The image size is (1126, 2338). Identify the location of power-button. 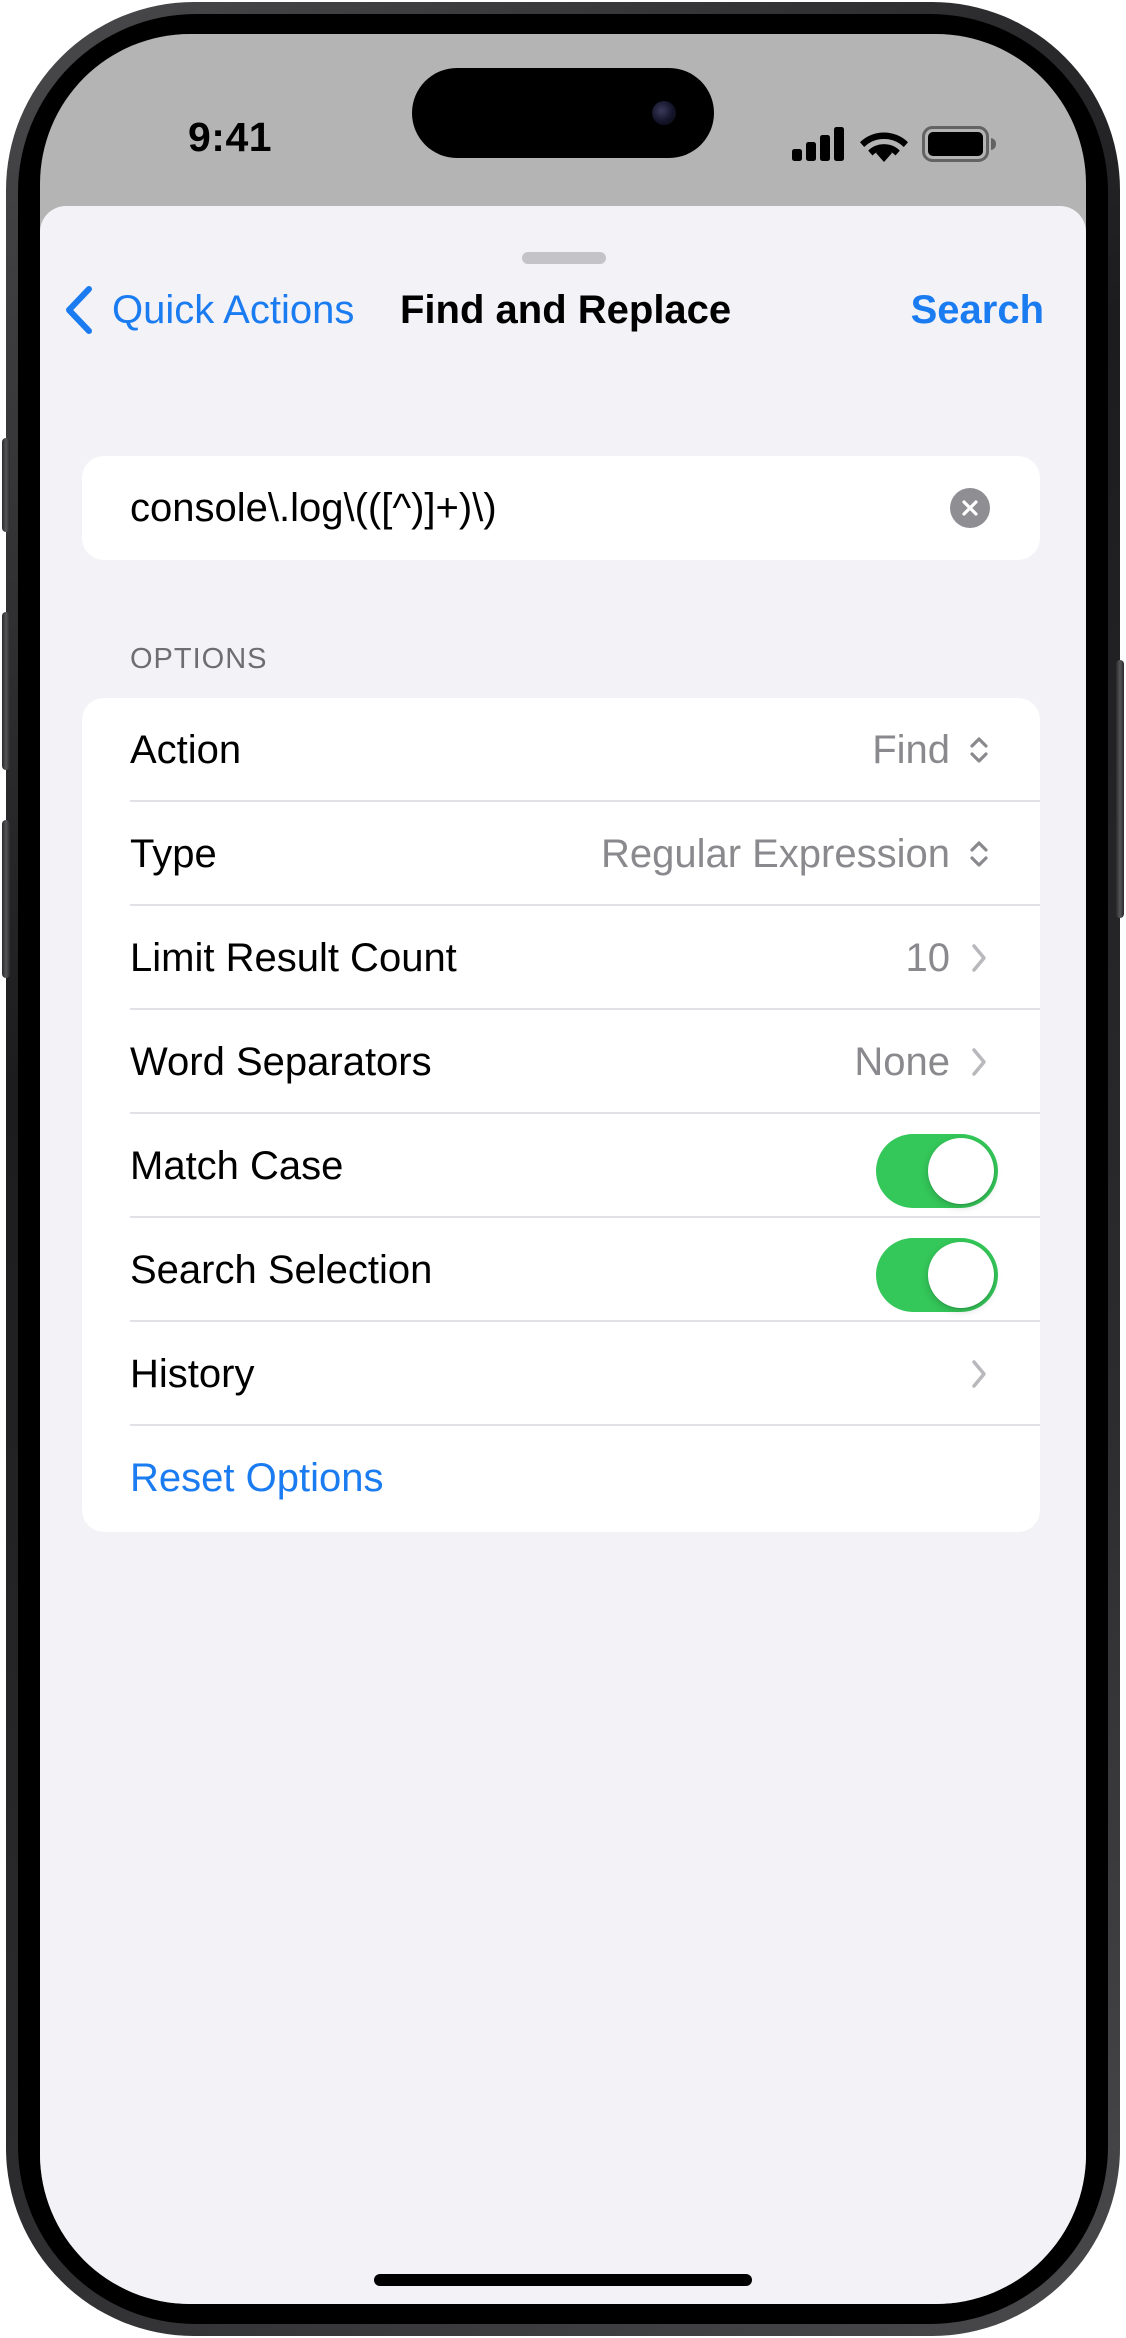
(1120, 789).